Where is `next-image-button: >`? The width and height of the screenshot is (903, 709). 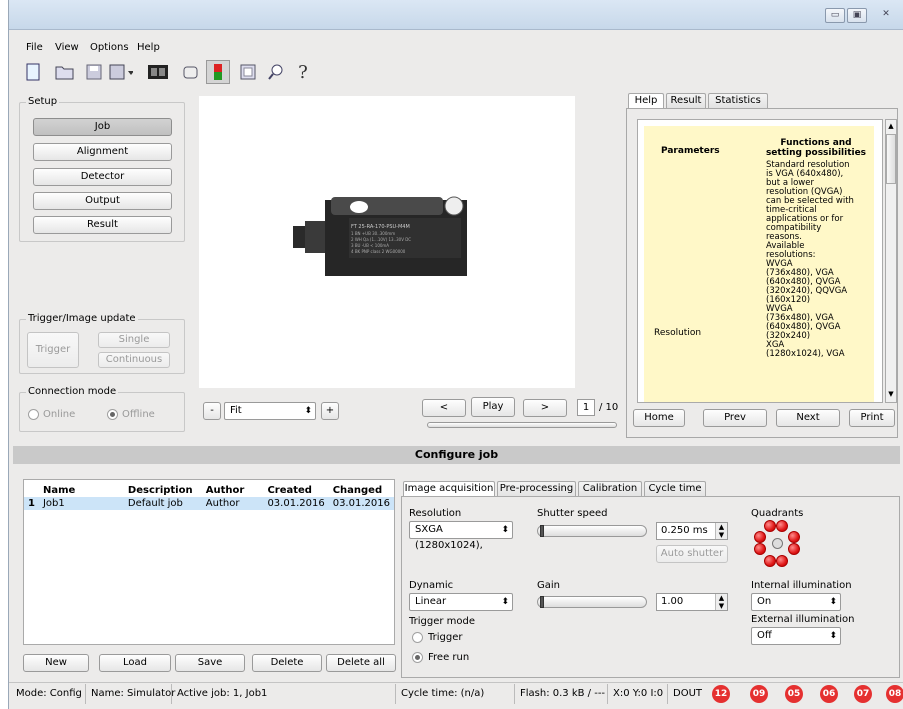 next-image-button: > is located at coordinates (545, 408).